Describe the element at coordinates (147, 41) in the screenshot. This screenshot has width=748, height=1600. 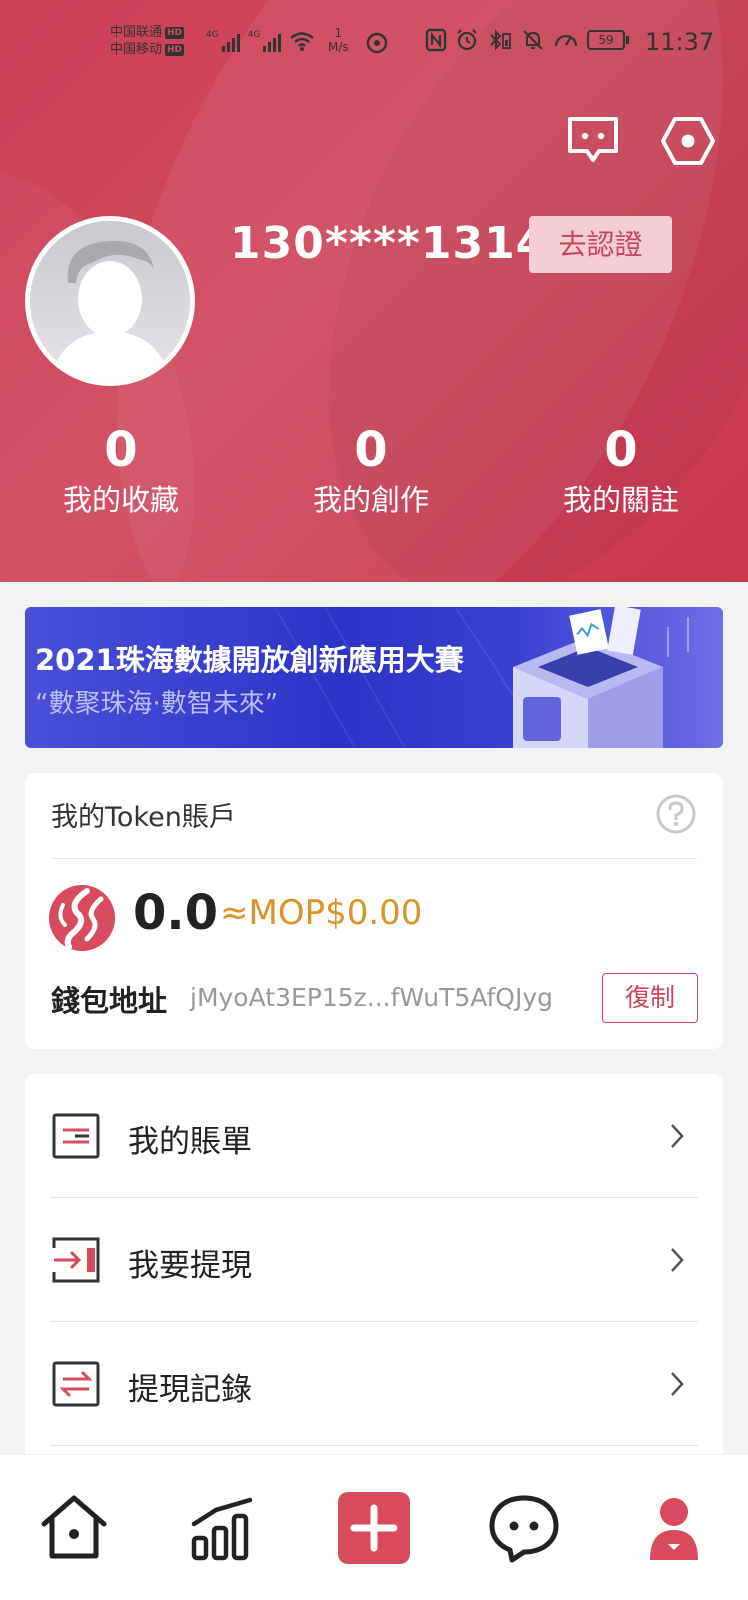
I see `carrier-info: 中国联通 HD 中国移动 HD` at that location.